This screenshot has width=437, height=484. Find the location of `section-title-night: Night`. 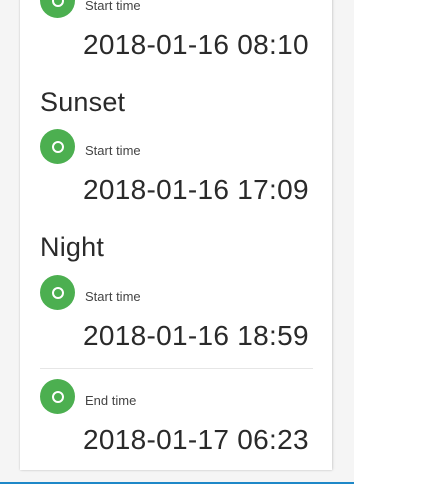

section-title-night: Night is located at coordinates (72, 247).